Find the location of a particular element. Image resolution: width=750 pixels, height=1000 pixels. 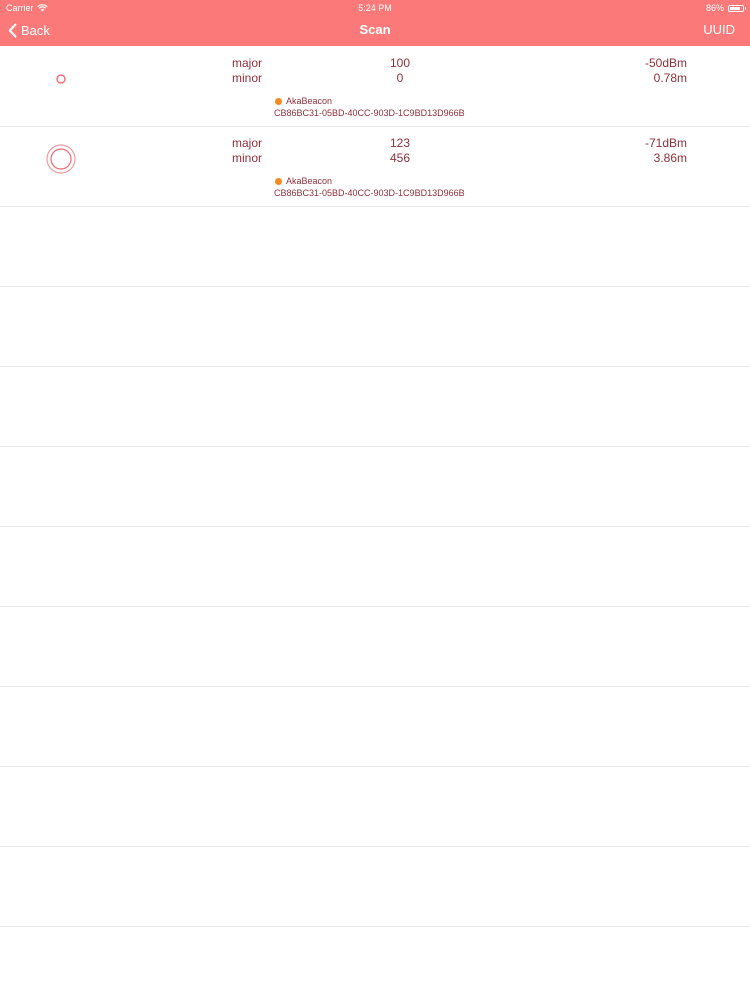

status-battery: 86% is located at coordinates (725, 8).